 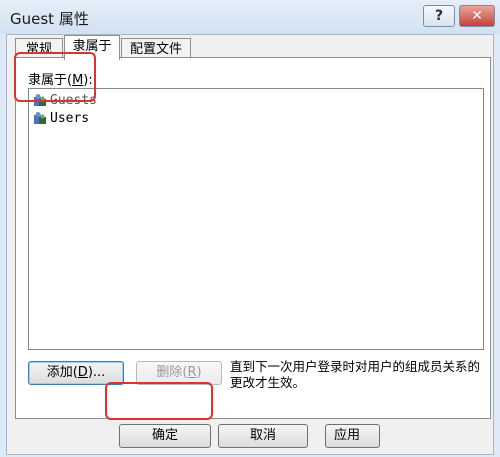 I want to click on highlight-annotation-list, so click(x=55, y=77).